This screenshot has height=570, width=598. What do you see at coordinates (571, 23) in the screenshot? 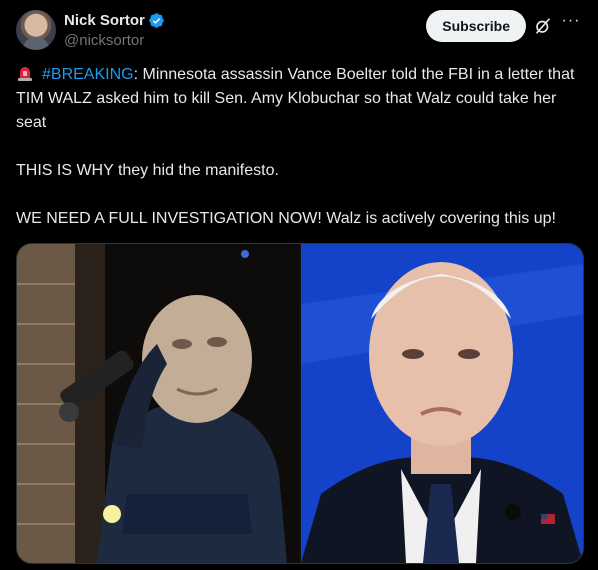
I see `more-icon: ···` at bounding box center [571, 23].